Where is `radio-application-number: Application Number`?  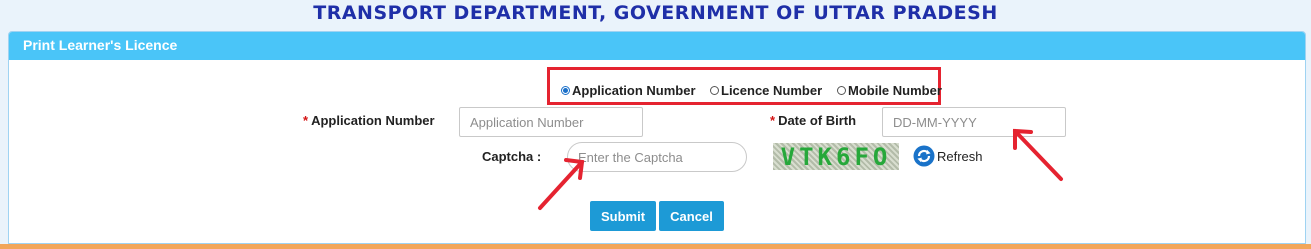 radio-application-number: Application Number is located at coordinates (628, 90).